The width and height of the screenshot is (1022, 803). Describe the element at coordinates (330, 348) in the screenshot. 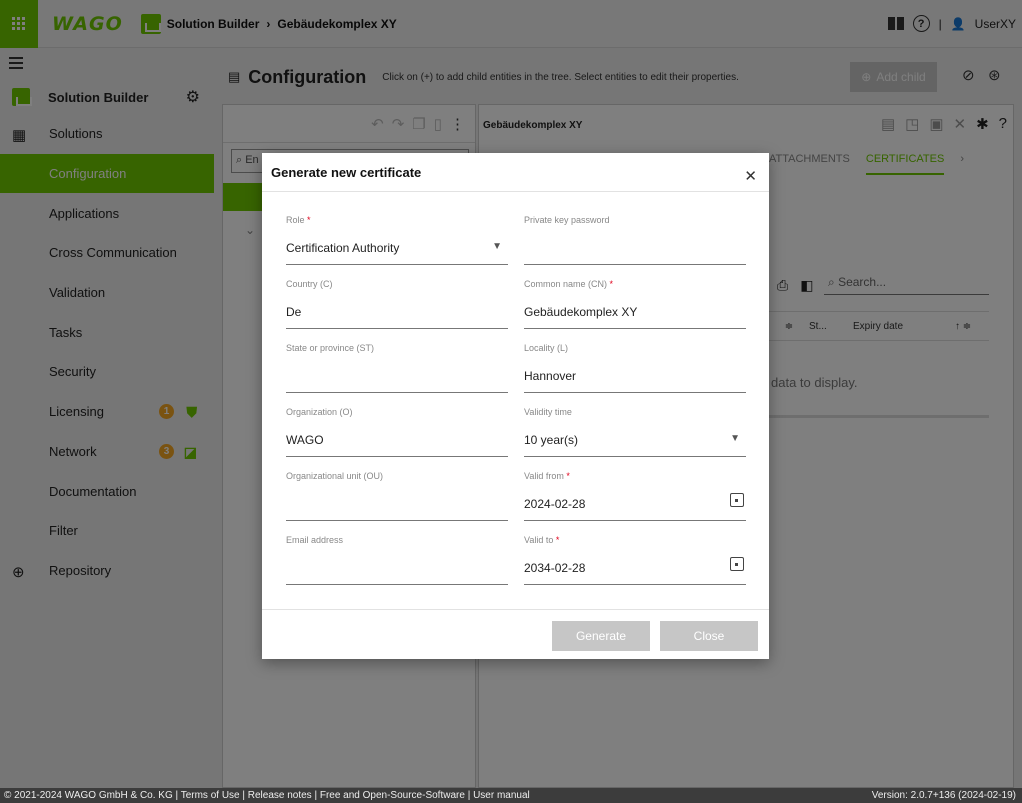

I see `field-label: State or province (ST)` at that location.